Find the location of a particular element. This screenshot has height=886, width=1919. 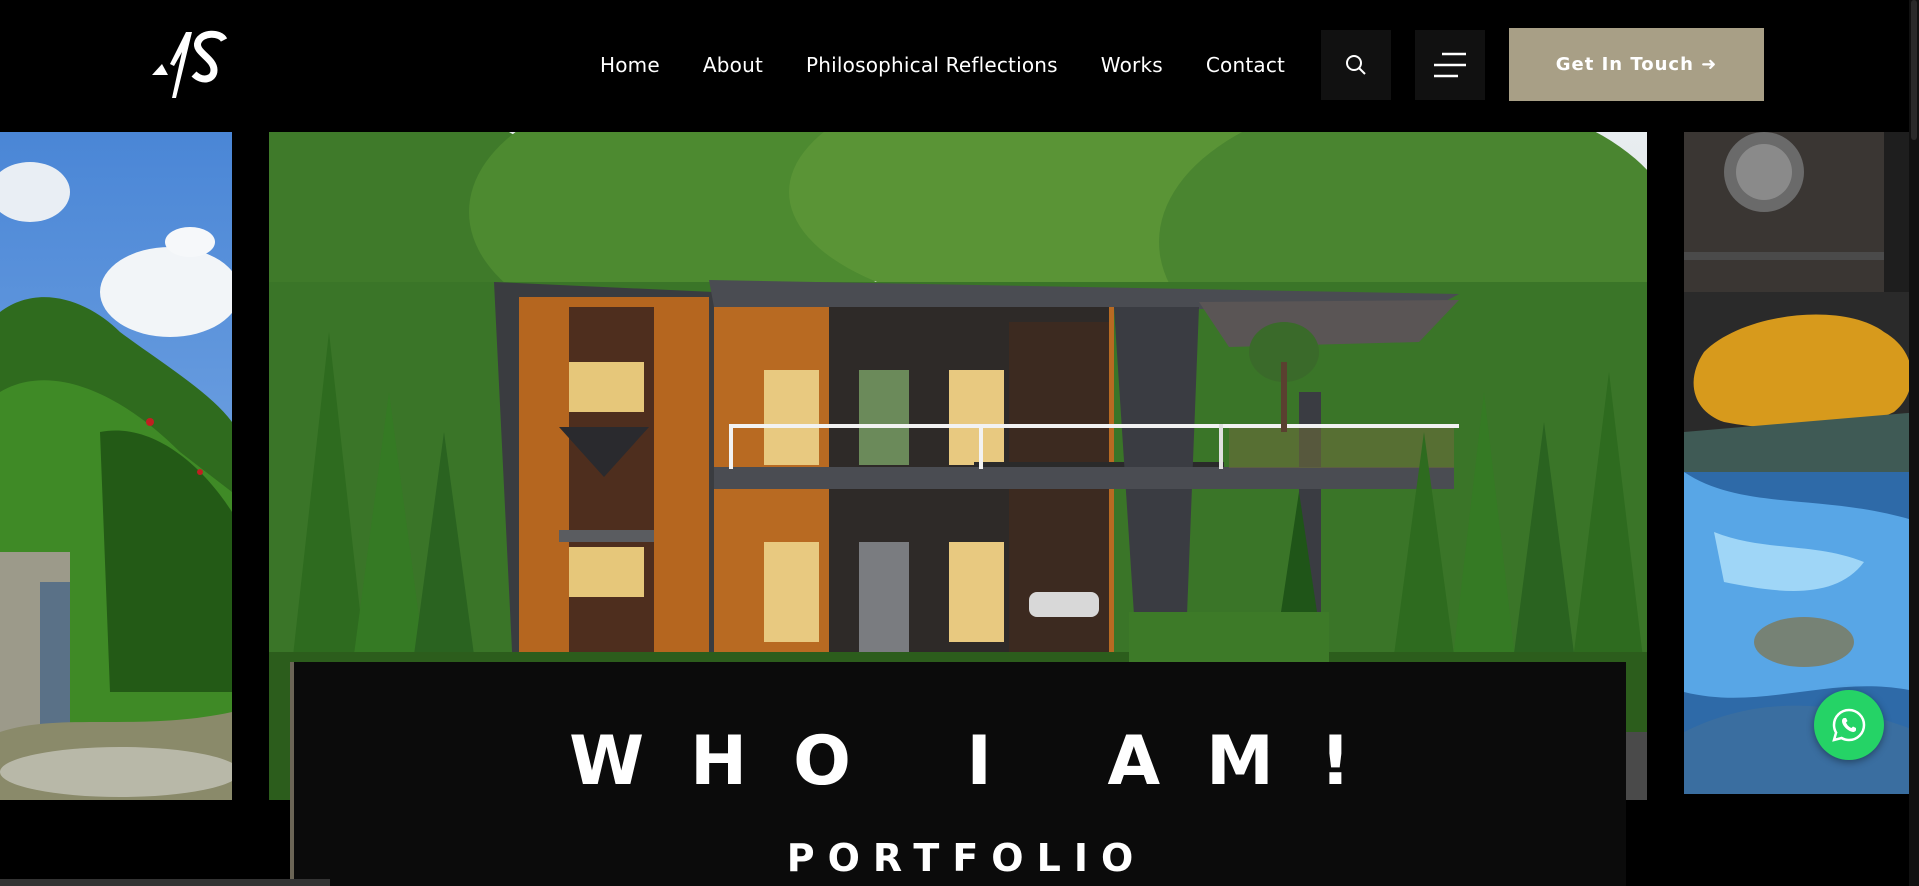

carousel-slide-next is located at coordinates (1801, 463).